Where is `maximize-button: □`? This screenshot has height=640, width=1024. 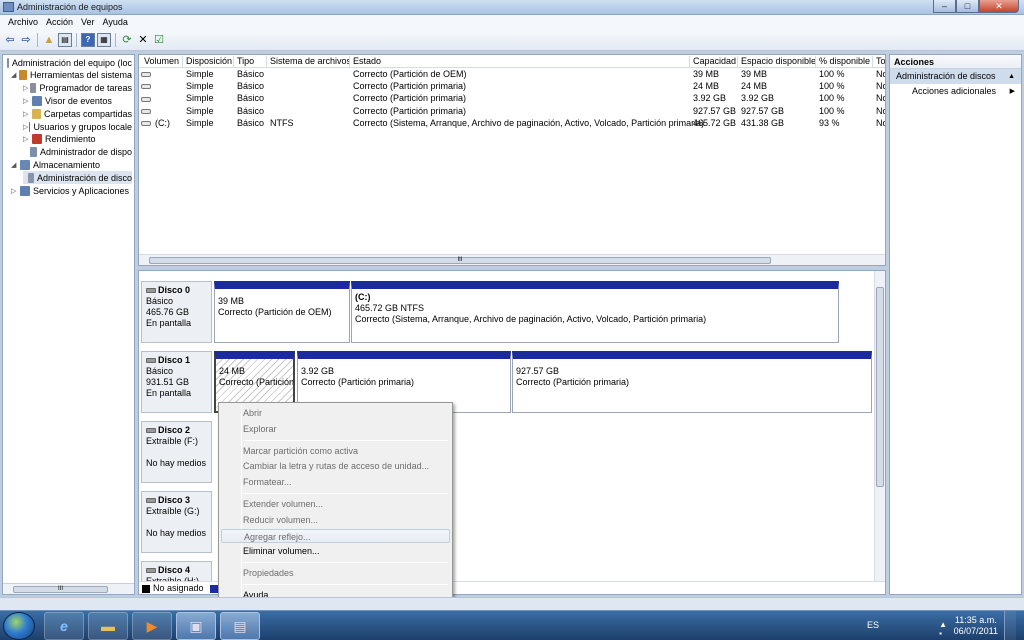
maximize-button: □ is located at coordinates (967, 6).